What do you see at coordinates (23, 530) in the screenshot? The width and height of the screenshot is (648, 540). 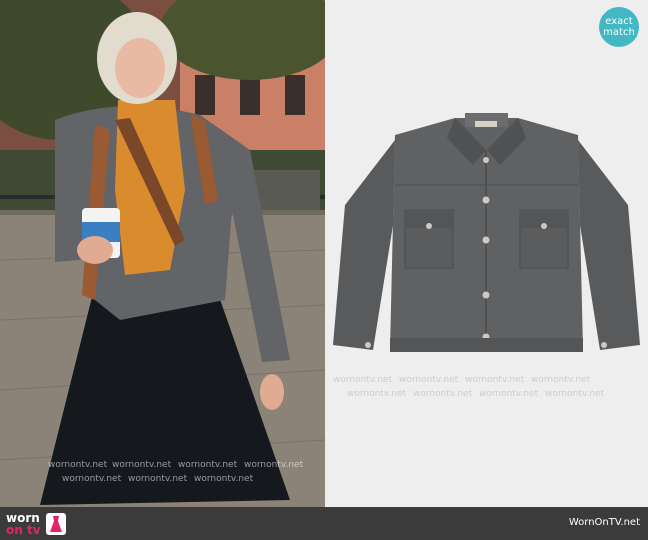 I see `brand-bottom-text: on tv` at bounding box center [23, 530].